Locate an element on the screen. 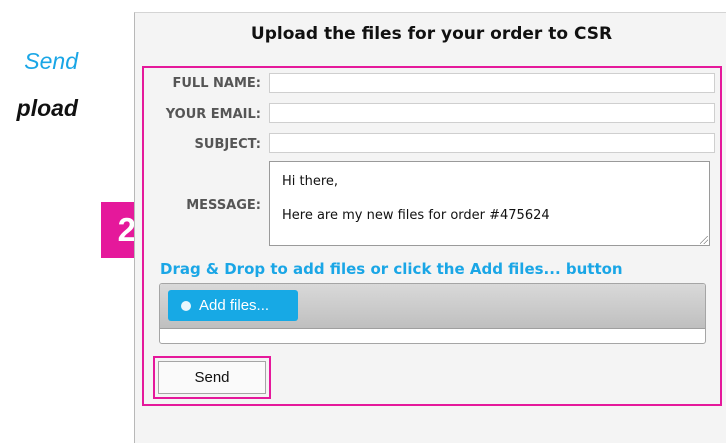 The height and width of the screenshot is (443, 726). side-upload-text: pload is located at coordinates (47, 108).